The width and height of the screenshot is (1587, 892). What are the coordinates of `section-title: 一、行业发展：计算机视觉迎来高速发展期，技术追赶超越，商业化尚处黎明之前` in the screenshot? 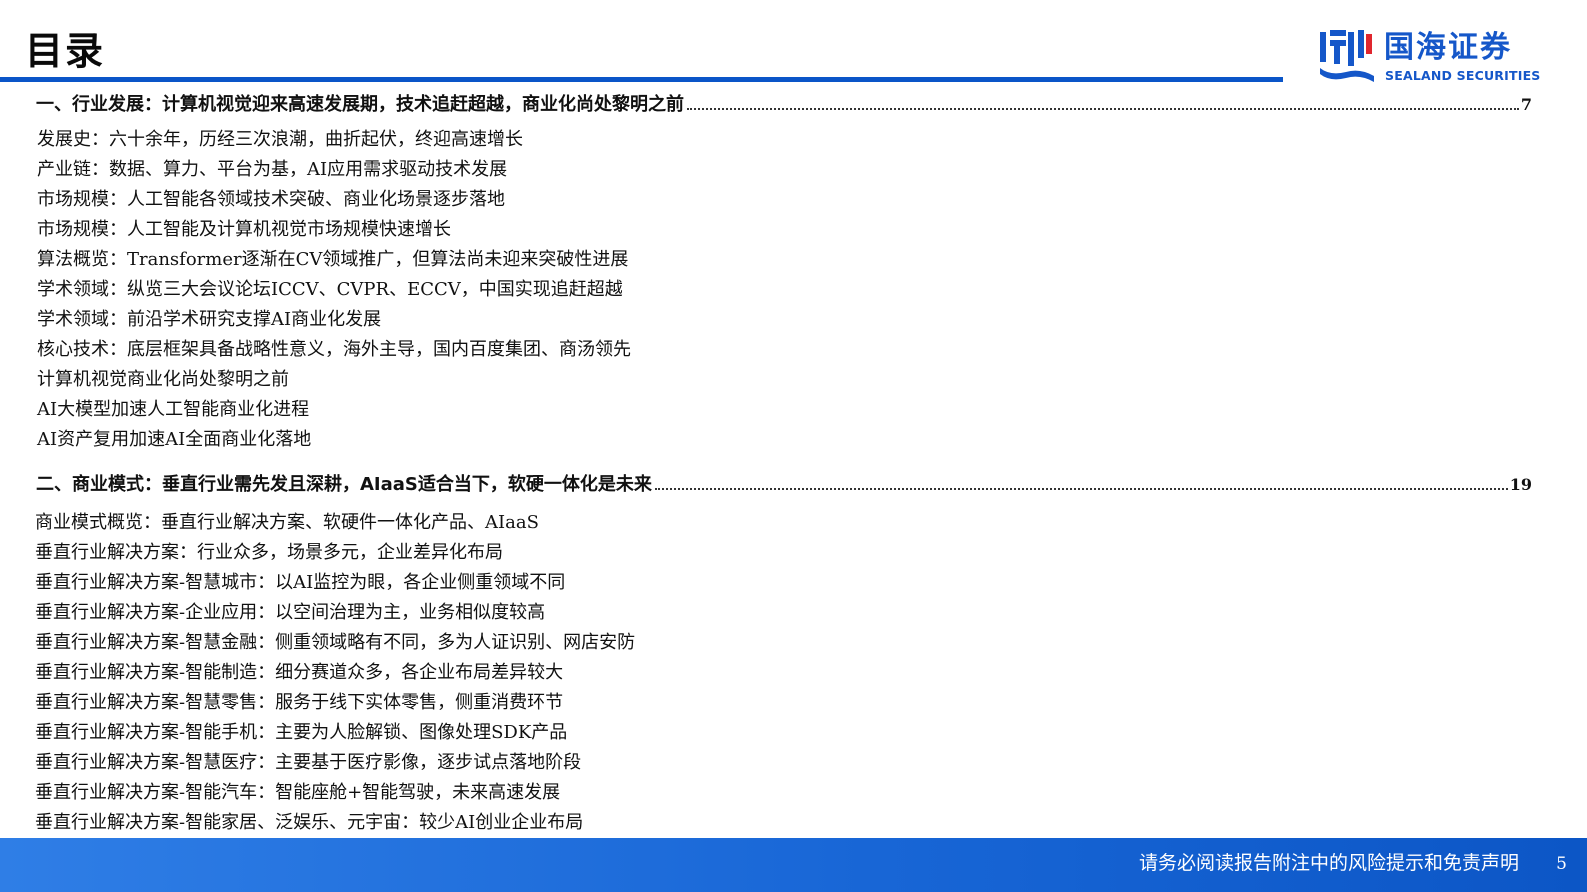 It's located at (360, 104).